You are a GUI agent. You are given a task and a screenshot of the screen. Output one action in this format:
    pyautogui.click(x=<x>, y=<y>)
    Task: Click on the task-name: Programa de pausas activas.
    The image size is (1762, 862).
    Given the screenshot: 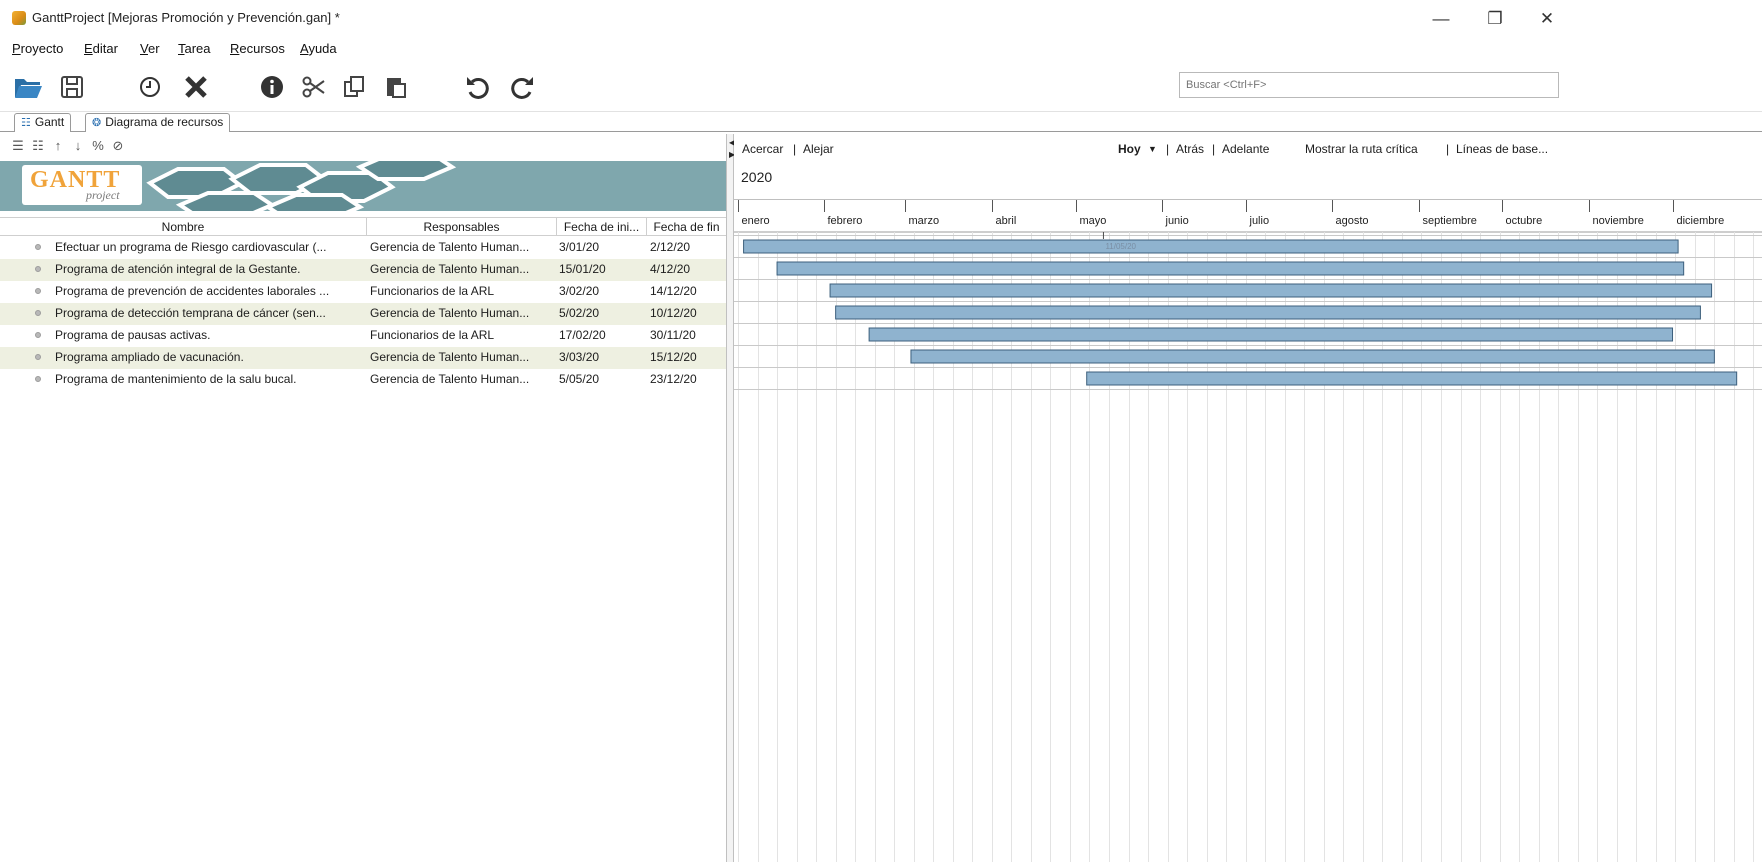 What is the action you would take?
    pyautogui.click(x=133, y=335)
    